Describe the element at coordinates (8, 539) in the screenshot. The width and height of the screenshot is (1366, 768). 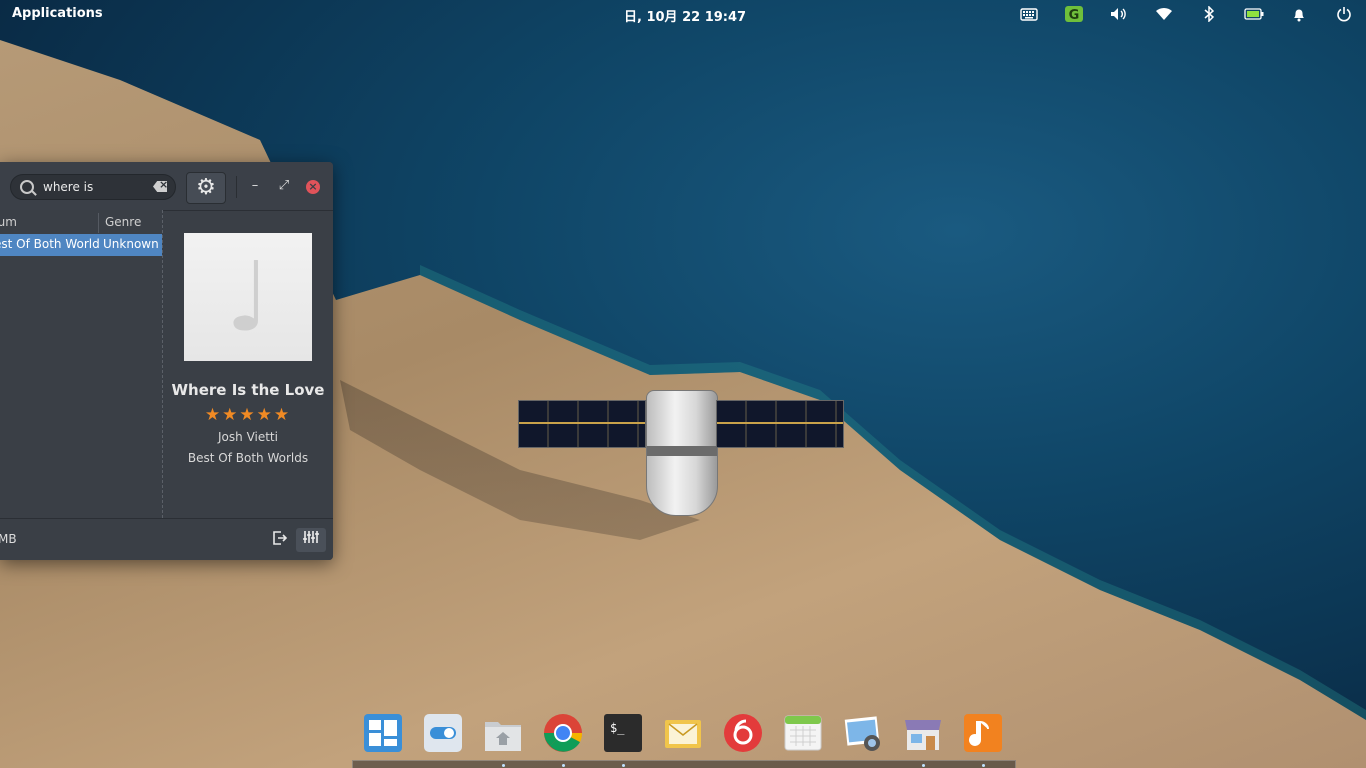
I see `library-size-text: MB` at that location.